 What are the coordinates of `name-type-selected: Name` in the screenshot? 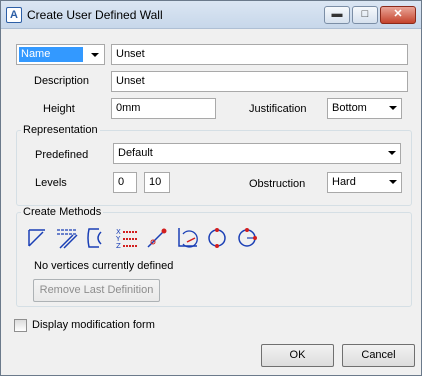 It's located at (51, 54).